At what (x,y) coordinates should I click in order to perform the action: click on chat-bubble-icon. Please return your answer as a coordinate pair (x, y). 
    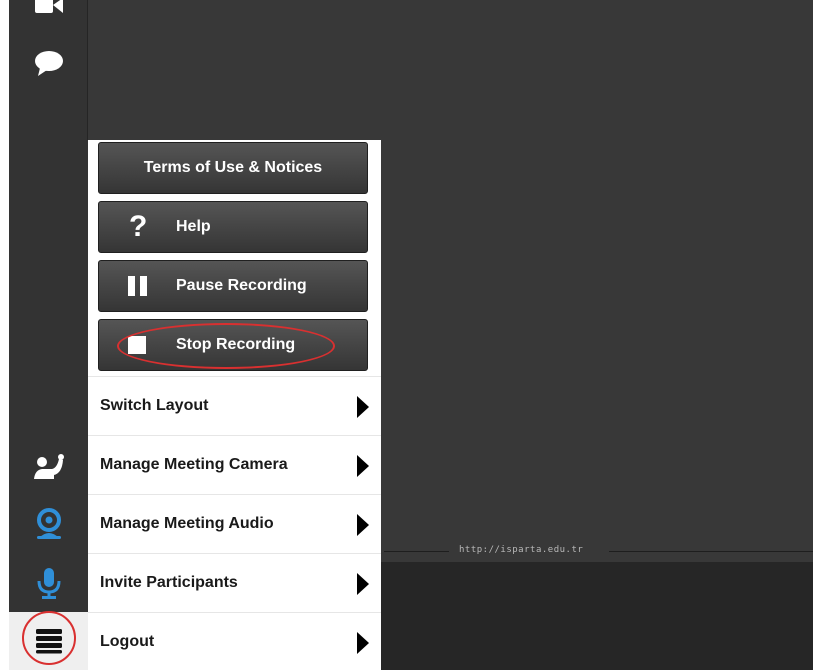
    Looking at the image, I should click on (48, 63).